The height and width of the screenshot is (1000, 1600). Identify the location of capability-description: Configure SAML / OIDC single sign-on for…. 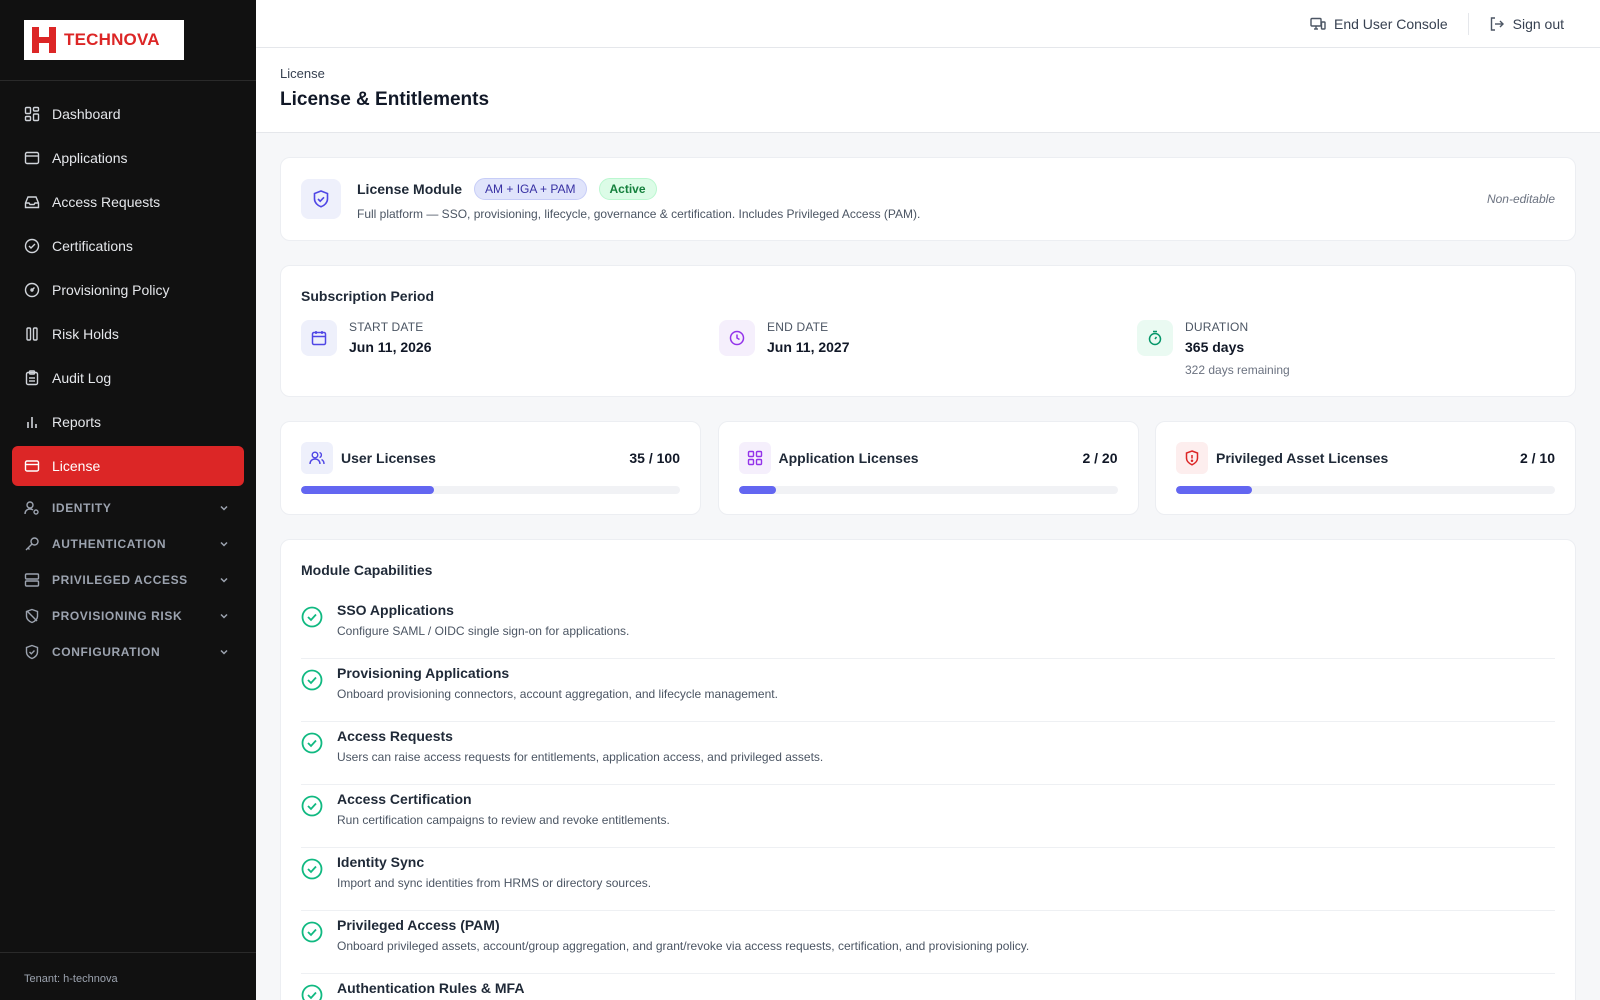
(483, 631).